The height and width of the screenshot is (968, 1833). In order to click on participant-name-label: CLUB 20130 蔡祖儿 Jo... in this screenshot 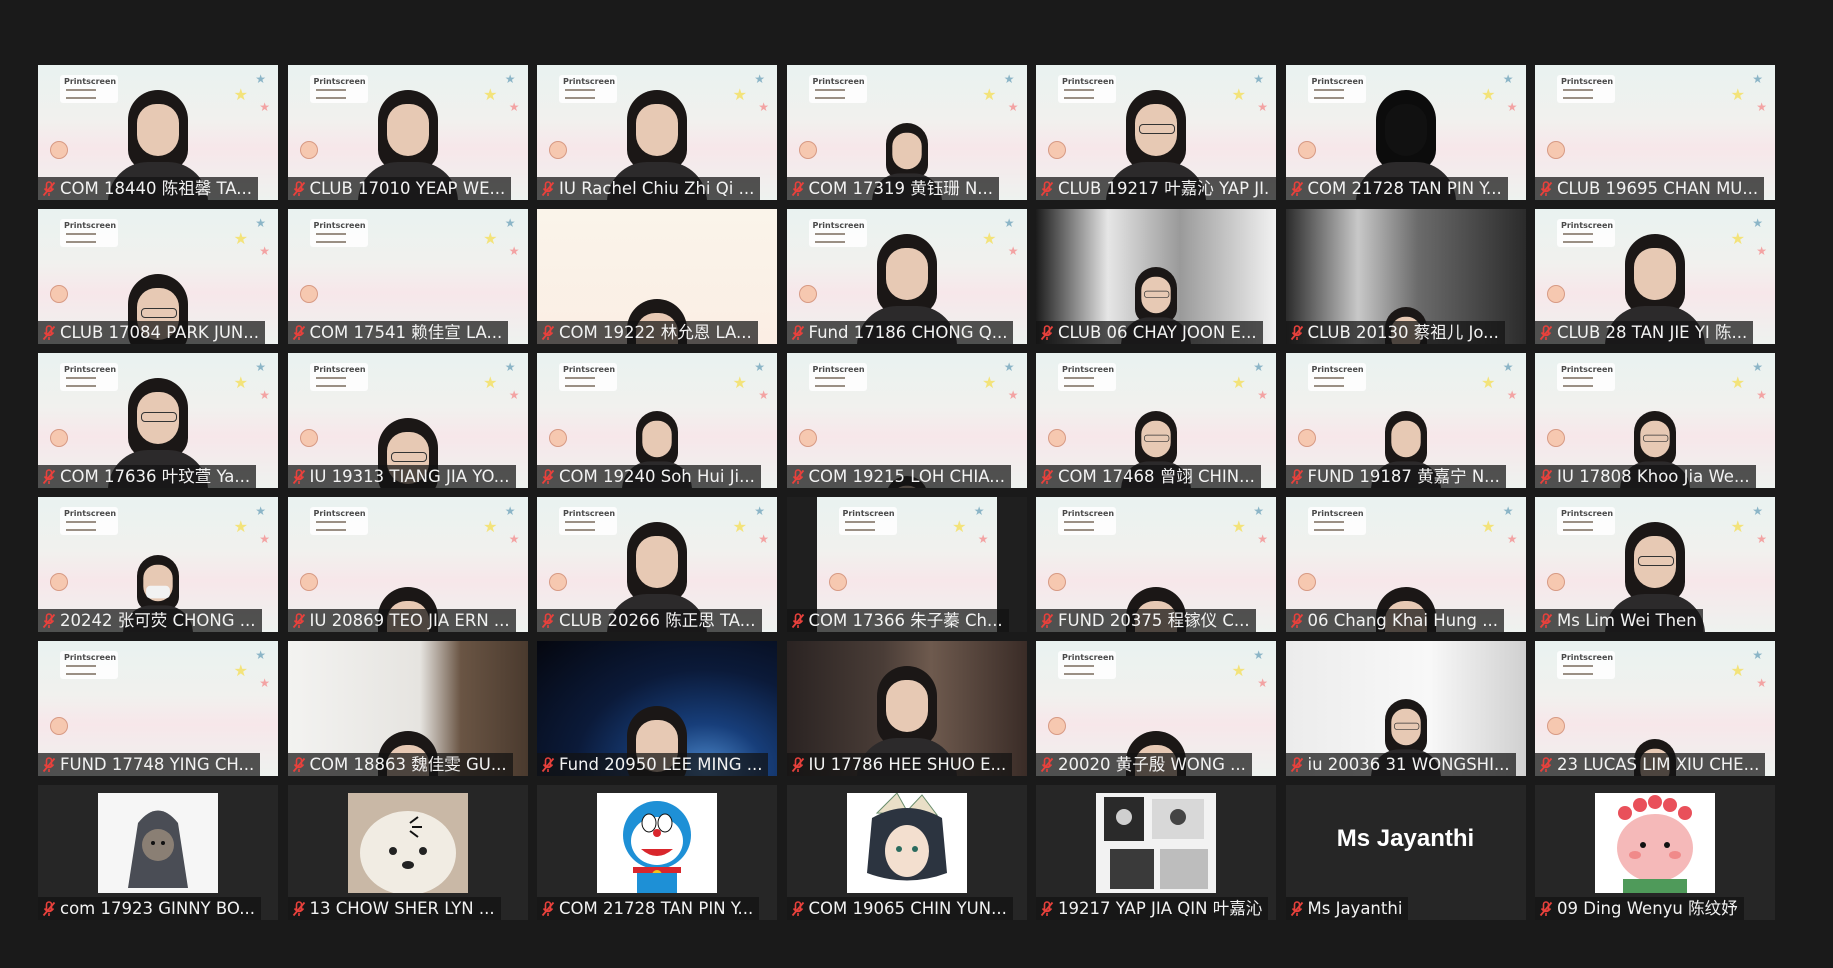, I will do `click(1395, 332)`.